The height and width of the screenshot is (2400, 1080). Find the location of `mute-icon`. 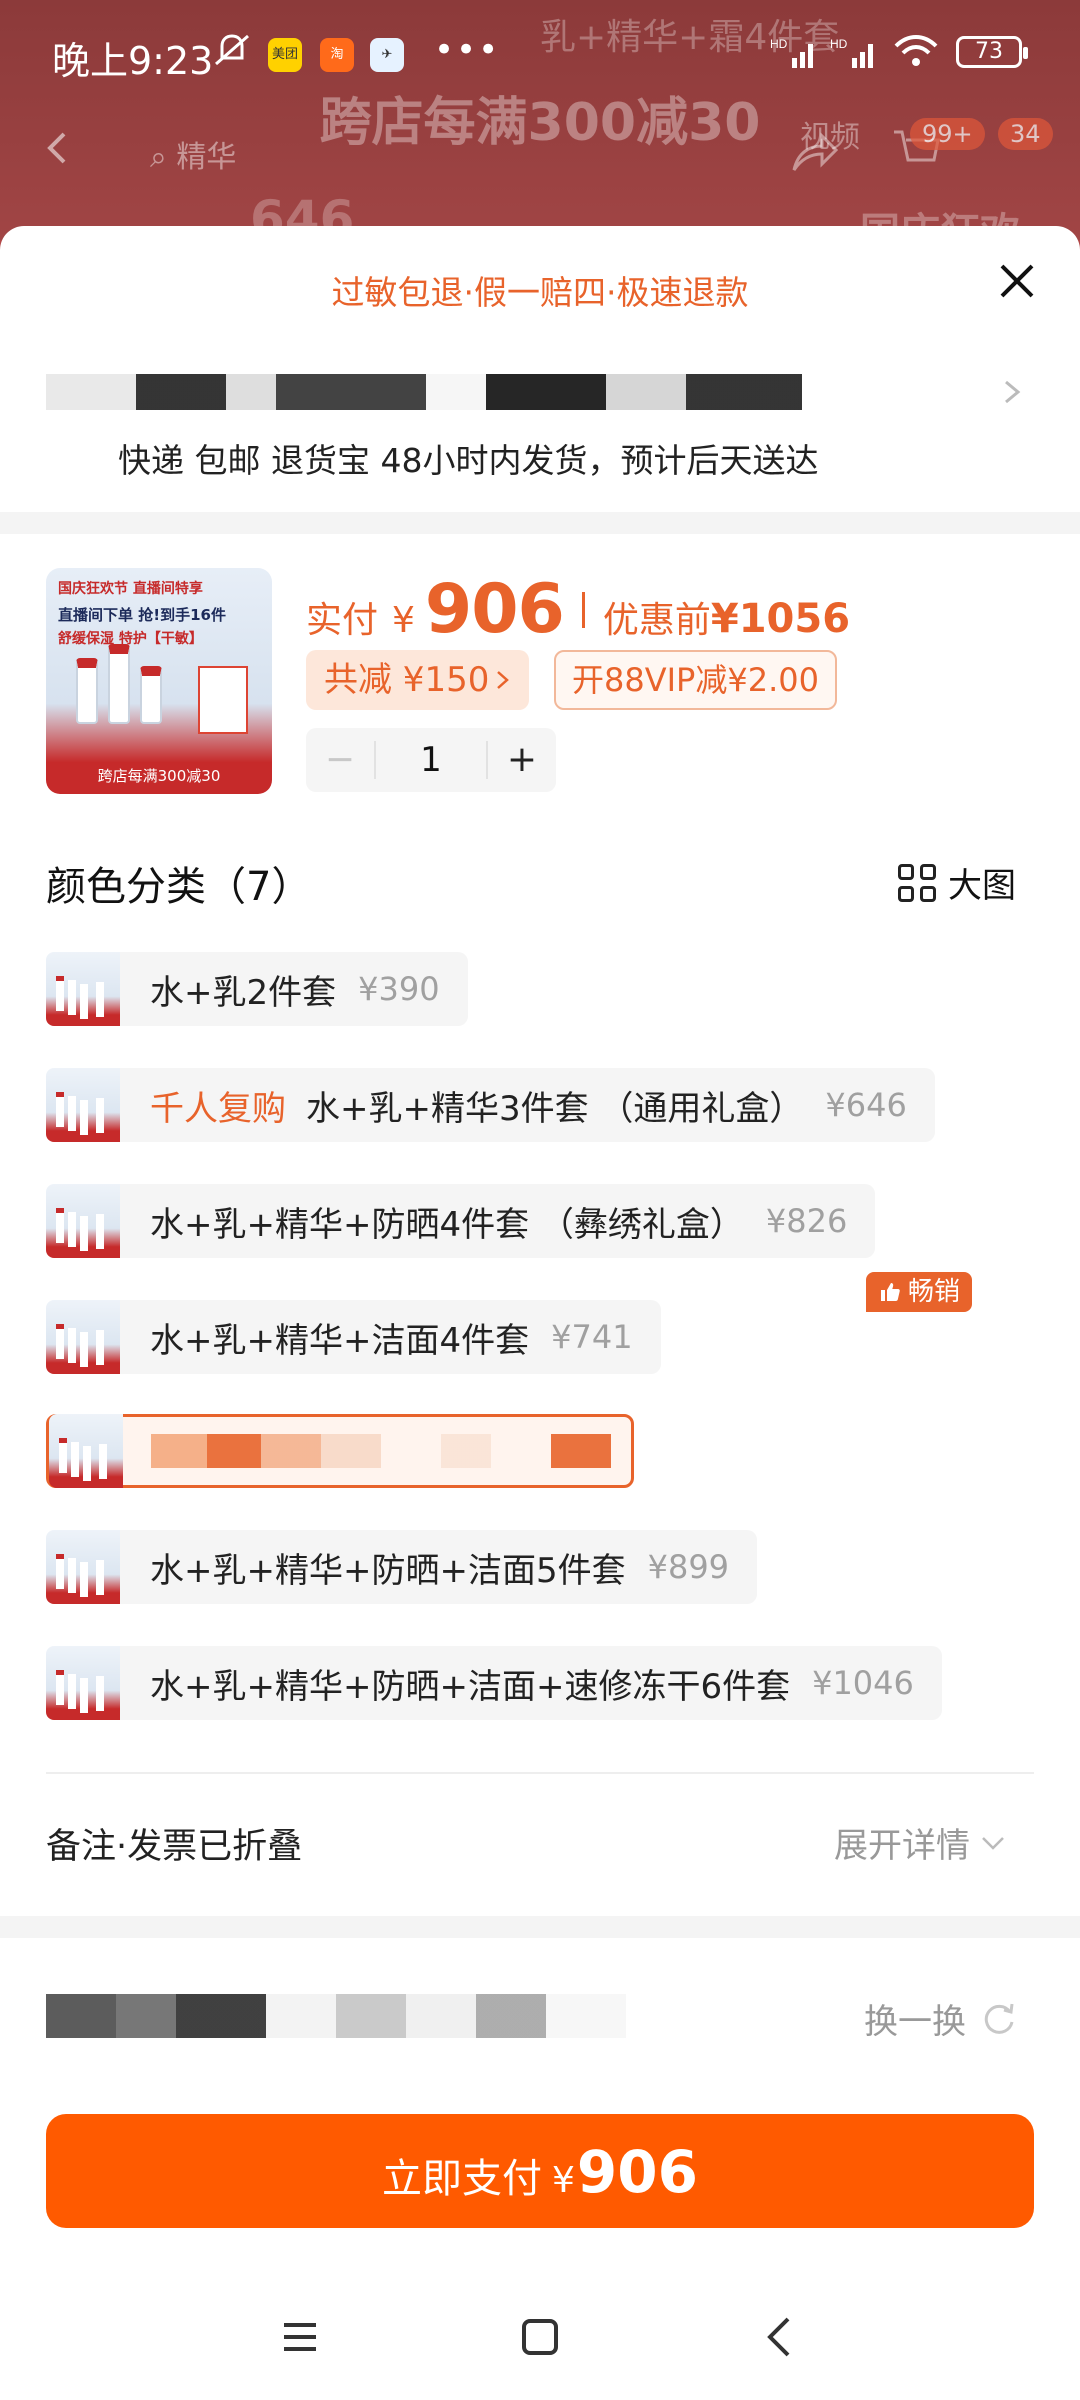

mute-icon is located at coordinates (232, 50).